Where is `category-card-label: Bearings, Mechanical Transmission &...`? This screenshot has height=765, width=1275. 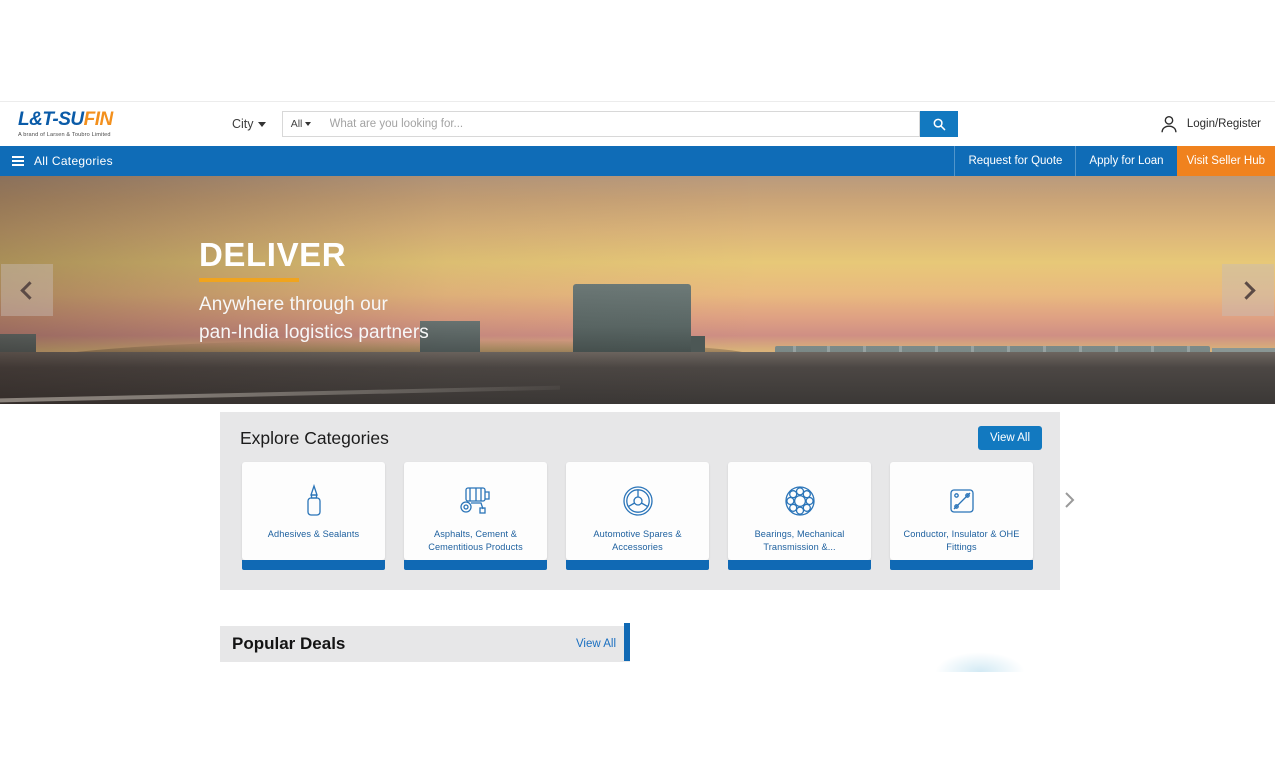
category-card-label: Bearings, Mechanical Transmission &... is located at coordinates (799, 541).